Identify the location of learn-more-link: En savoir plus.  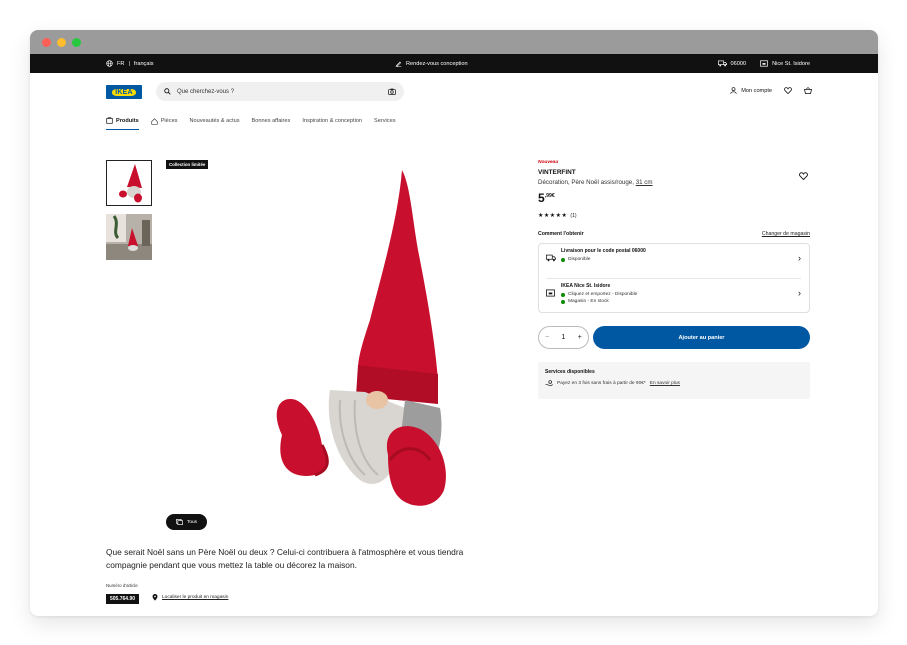
(665, 383).